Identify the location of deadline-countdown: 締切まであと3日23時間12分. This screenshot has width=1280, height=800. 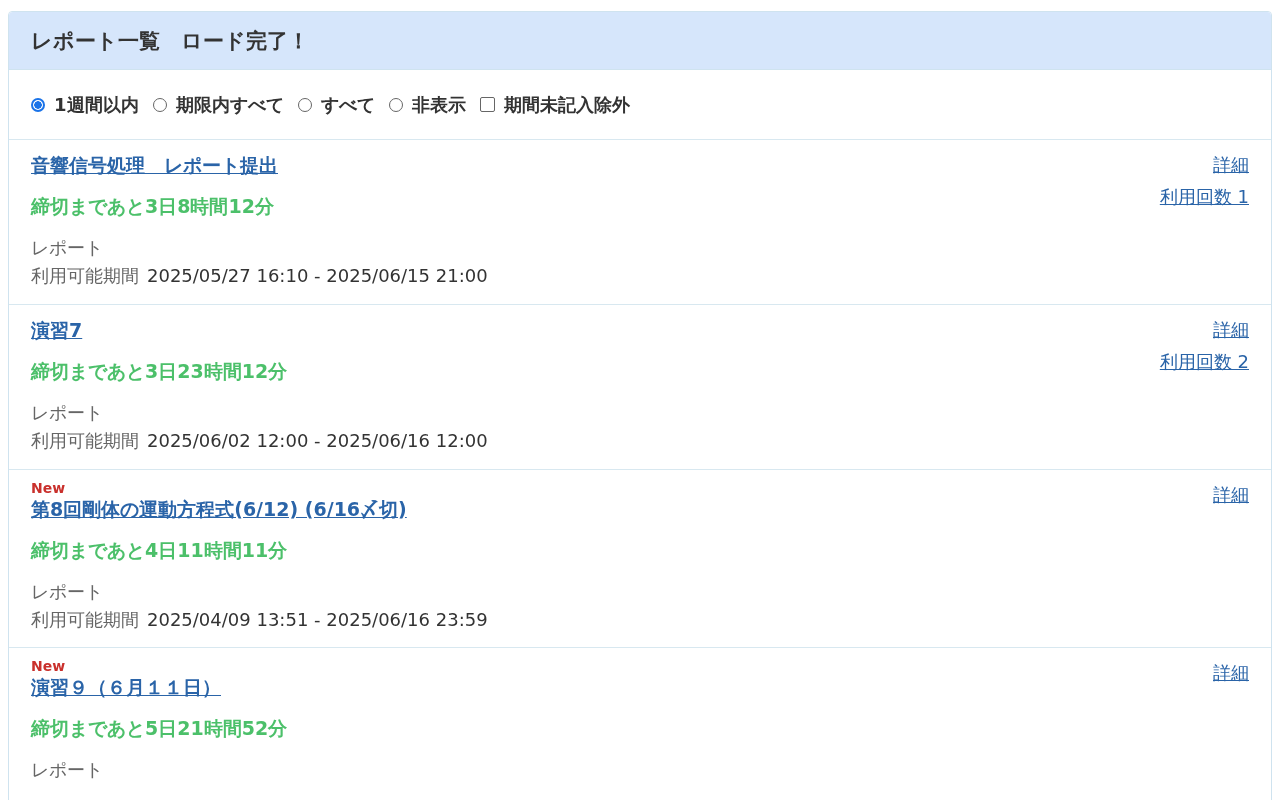
(159, 371).